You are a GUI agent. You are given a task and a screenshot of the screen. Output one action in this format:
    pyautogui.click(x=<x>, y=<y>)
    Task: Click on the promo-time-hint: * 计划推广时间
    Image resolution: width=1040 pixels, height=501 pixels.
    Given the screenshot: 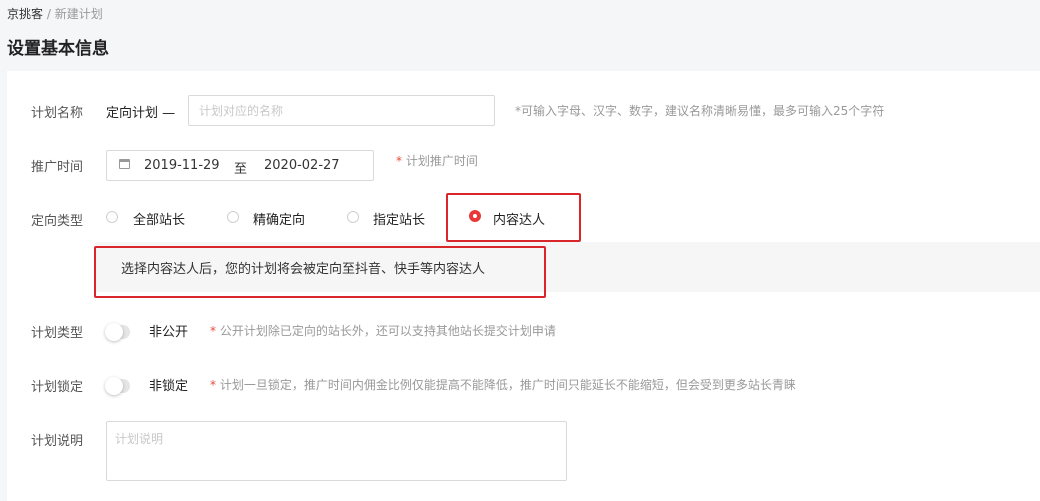 What is the action you would take?
    pyautogui.click(x=437, y=160)
    